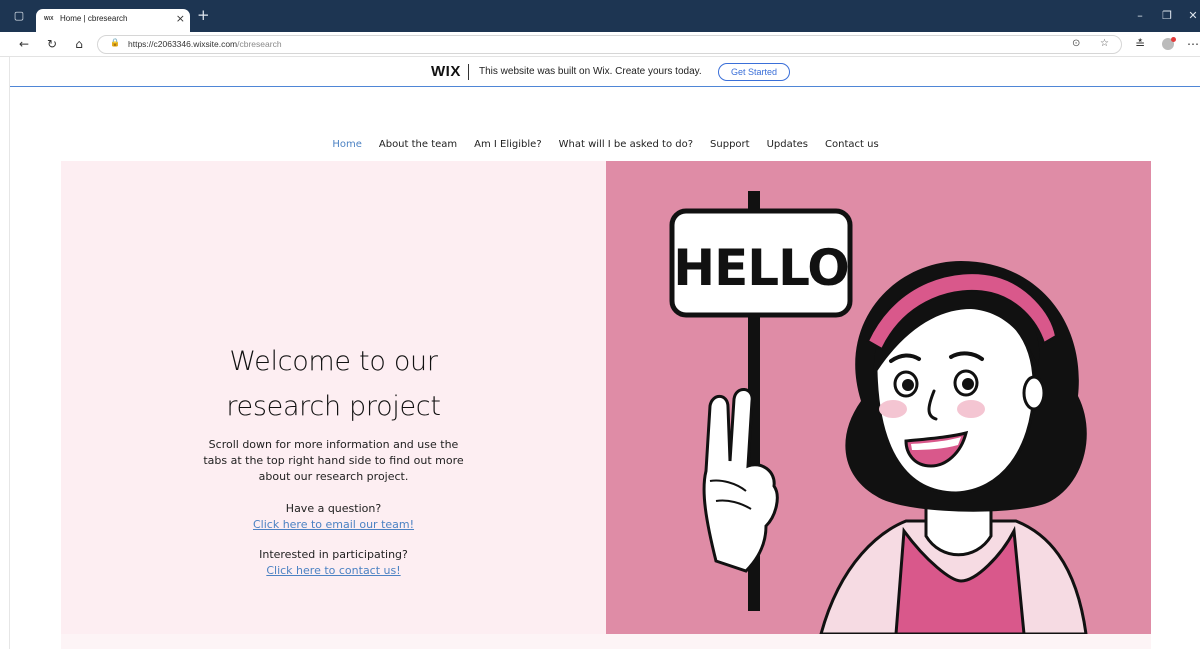 The height and width of the screenshot is (649, 1200). I want to click on get-started-button: Get Started, so click(754, 72).